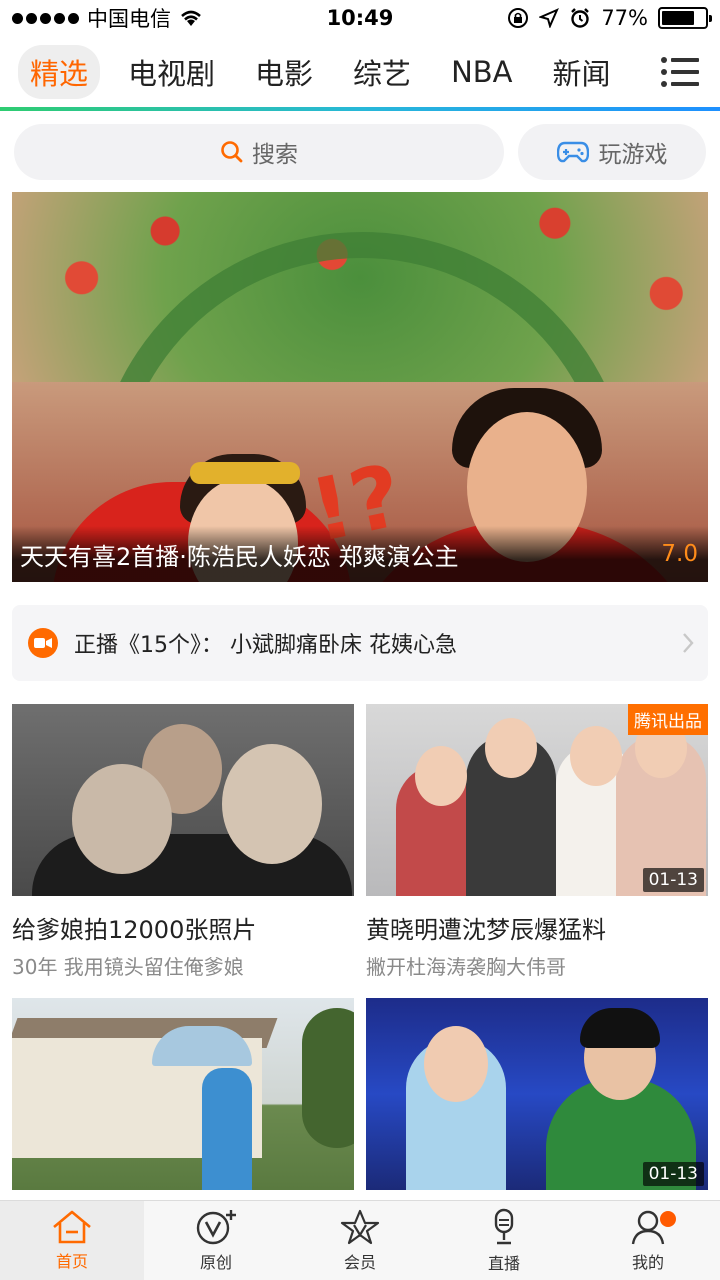  Describe the element at coordinates (215, 1262) in the screenshot. I see `bottom-tab-label: 原创` at that location.